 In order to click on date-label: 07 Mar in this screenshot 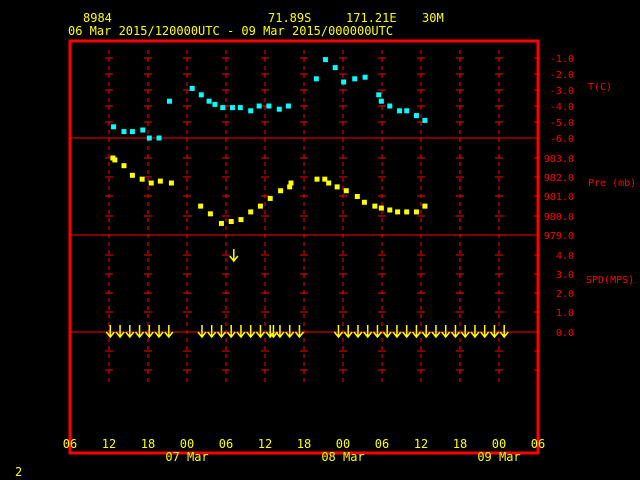, I will do `click(186, 457)`.